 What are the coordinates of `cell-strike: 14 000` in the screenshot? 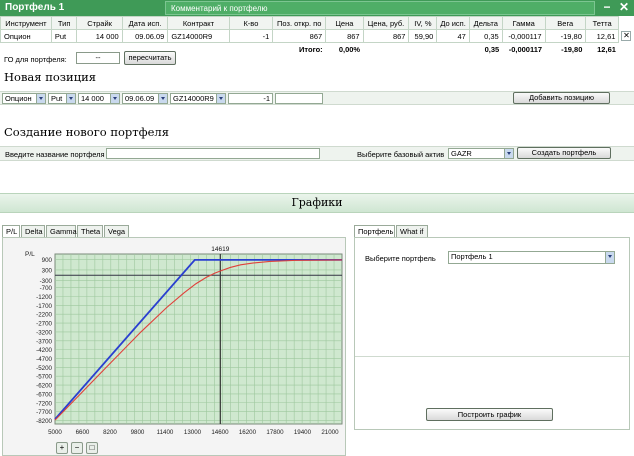 It's located at (99, 36).